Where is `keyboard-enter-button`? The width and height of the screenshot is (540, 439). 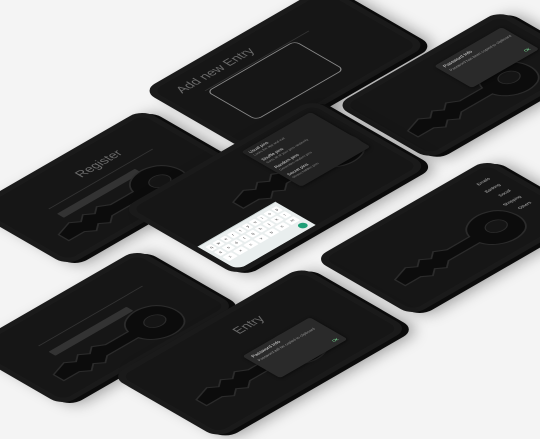
keyboard-enter-button is located at coordinates (302, 225).